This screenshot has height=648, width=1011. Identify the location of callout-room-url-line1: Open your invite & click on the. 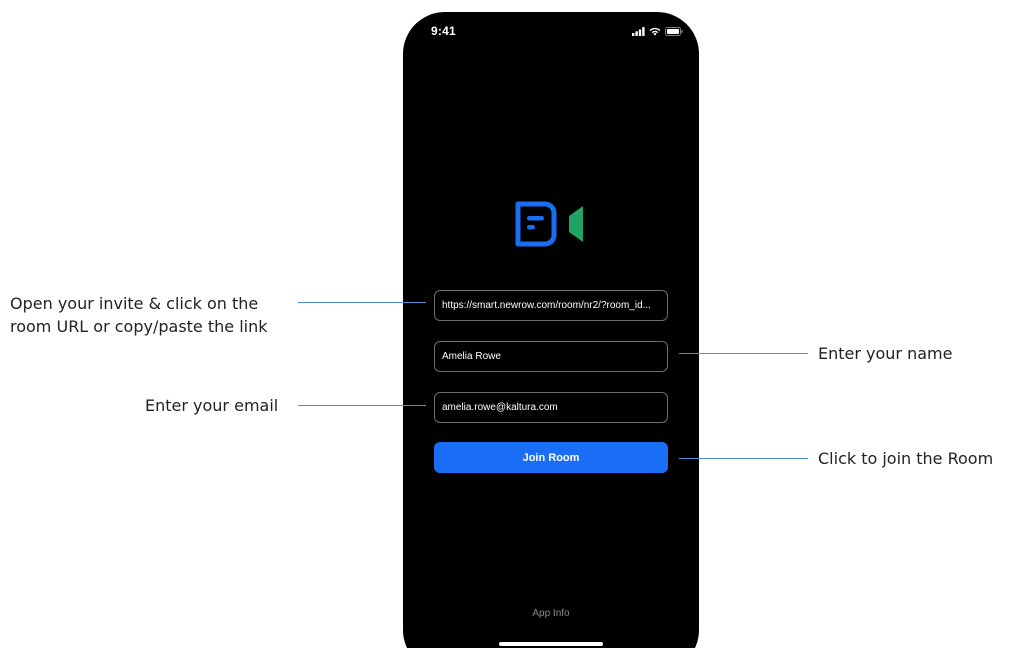
(134, 303).